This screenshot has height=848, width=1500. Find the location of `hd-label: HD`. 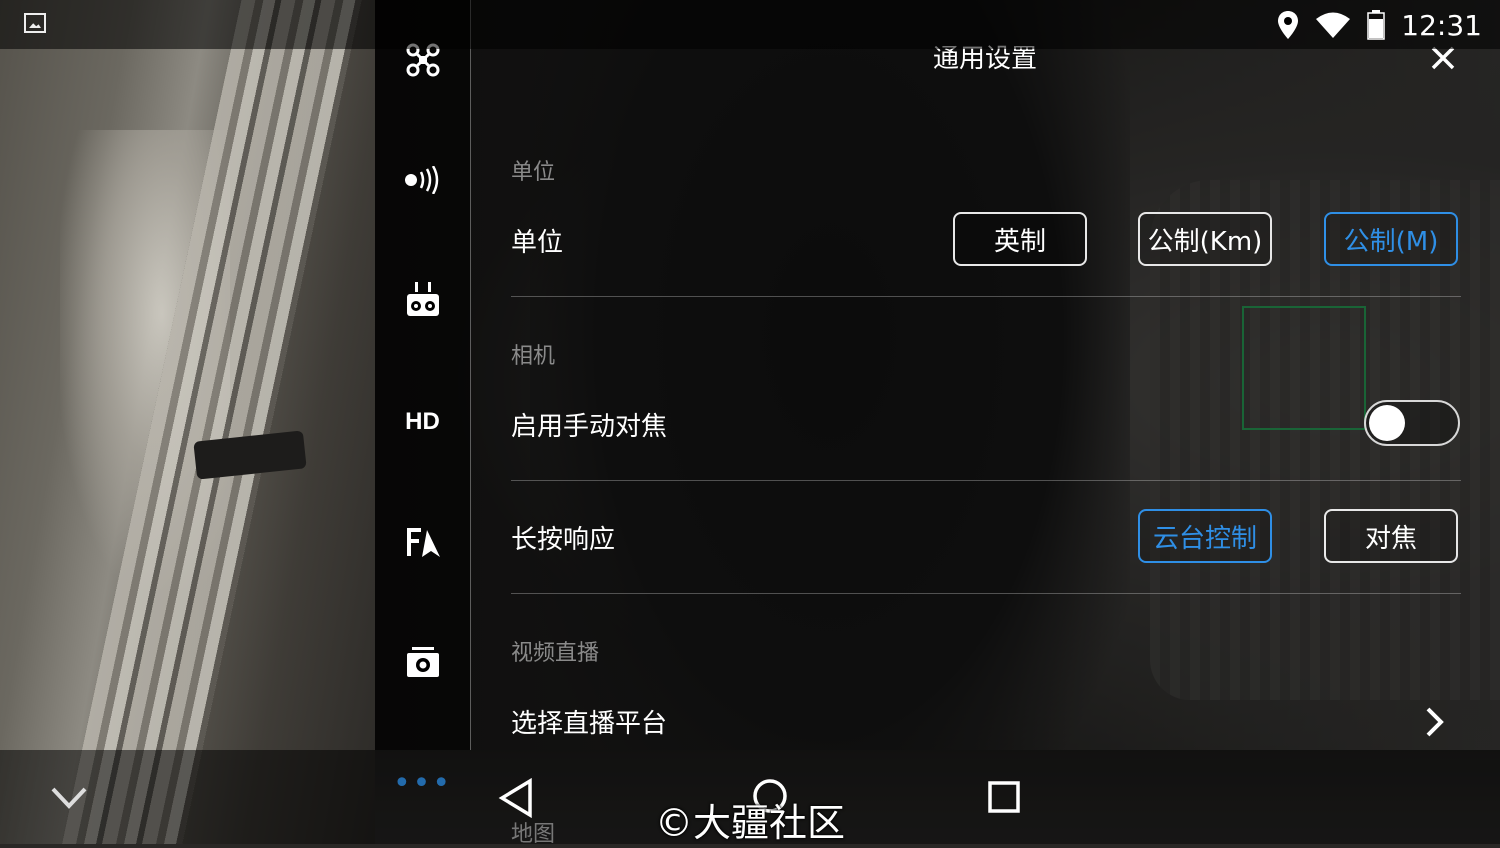

hd-label: HD is located at coordinates (422, 421).